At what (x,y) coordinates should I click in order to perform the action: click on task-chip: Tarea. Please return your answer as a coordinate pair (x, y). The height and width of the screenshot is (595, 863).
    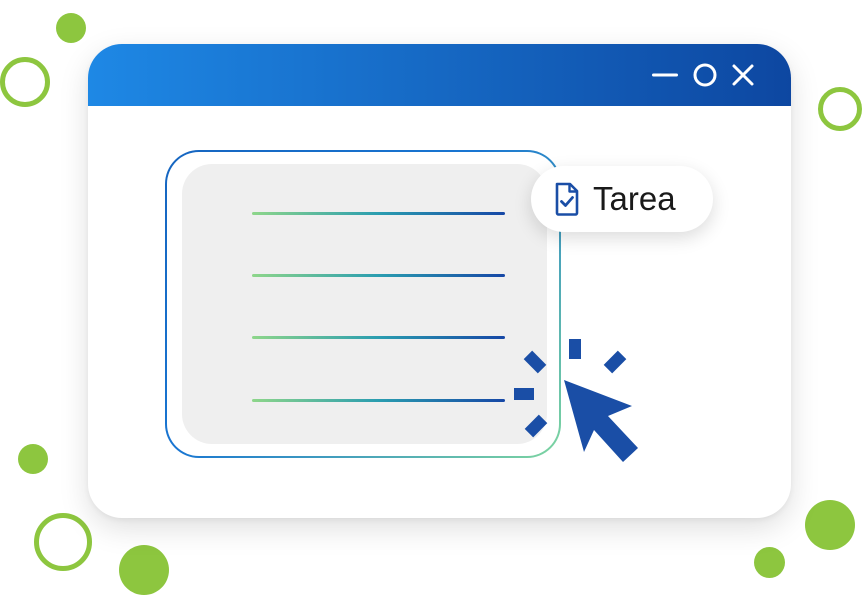
    Looking at the image, I should click on (622, 199).